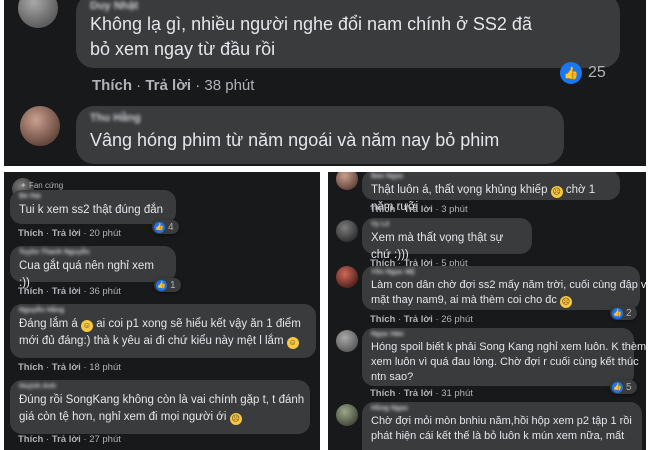  I want to click on commenter-name: Nguyễn Hằng, so click(163, 311).